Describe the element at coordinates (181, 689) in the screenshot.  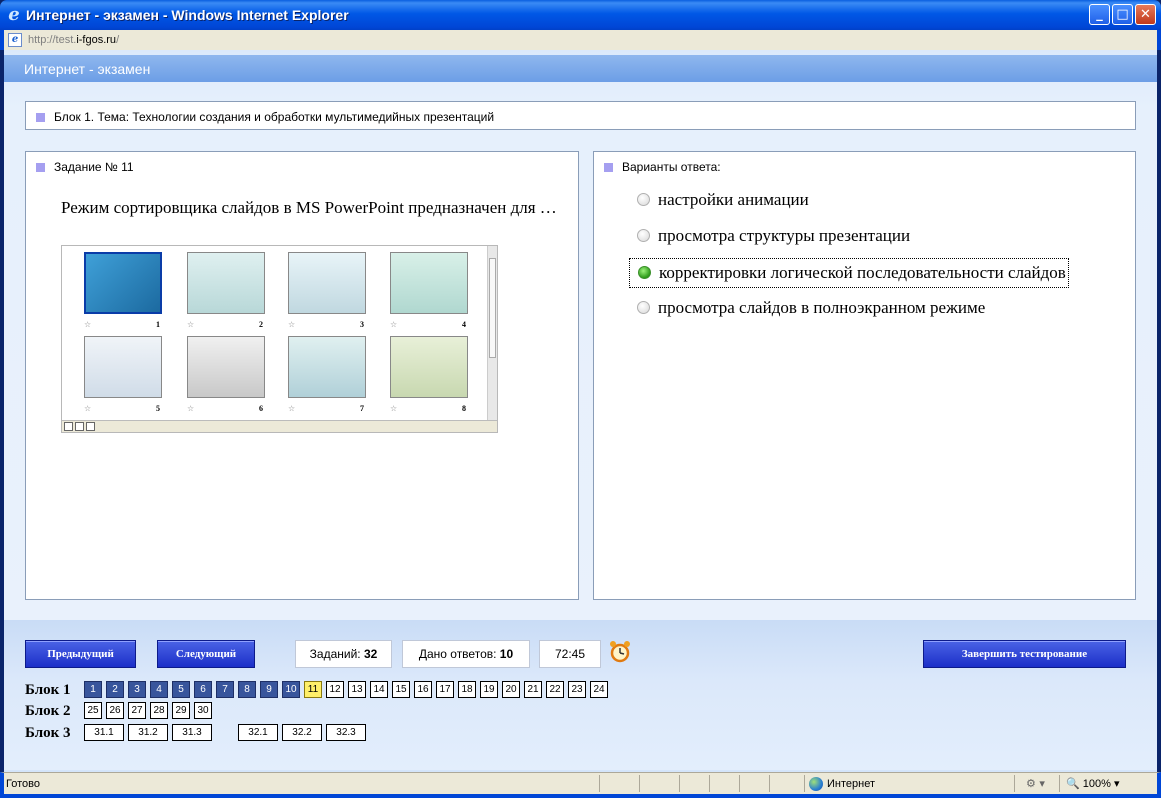
I see `question-cell: 5` at that location.